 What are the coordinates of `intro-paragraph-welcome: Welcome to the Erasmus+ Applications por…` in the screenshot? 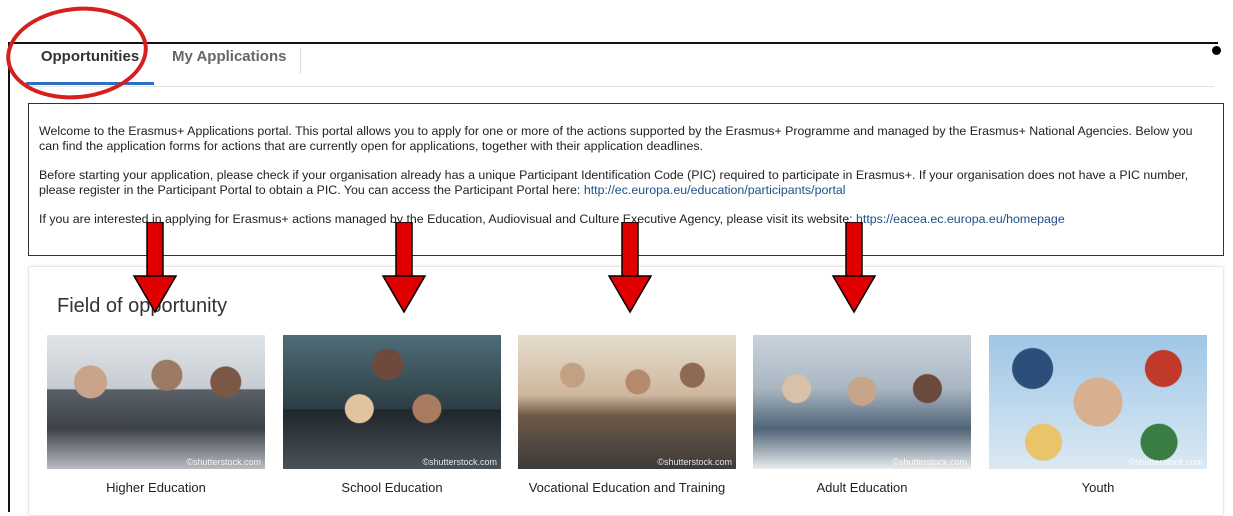 It's located at (616, 138).